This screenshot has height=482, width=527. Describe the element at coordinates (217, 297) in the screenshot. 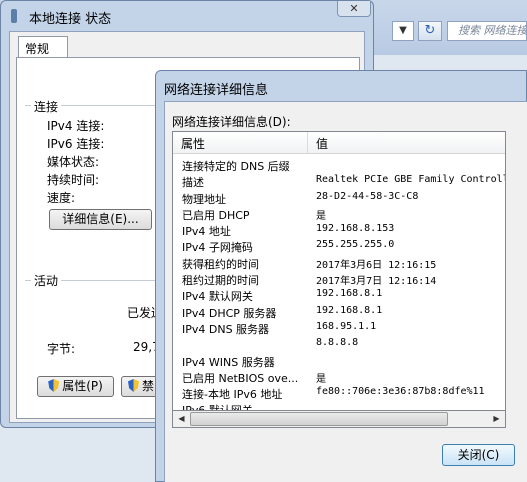

I see `property-name: IPv4 默认网关` at that location.